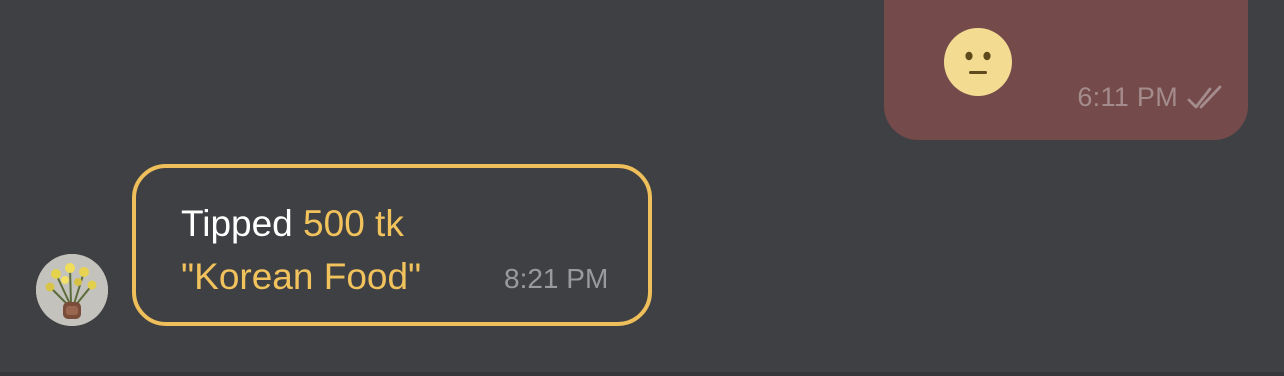 The width and height of the screenshot is (1284, 376). Describe the element at coordinates (237, 223) in the screenshot. I see `tip-prefix: Tipped` at that location.